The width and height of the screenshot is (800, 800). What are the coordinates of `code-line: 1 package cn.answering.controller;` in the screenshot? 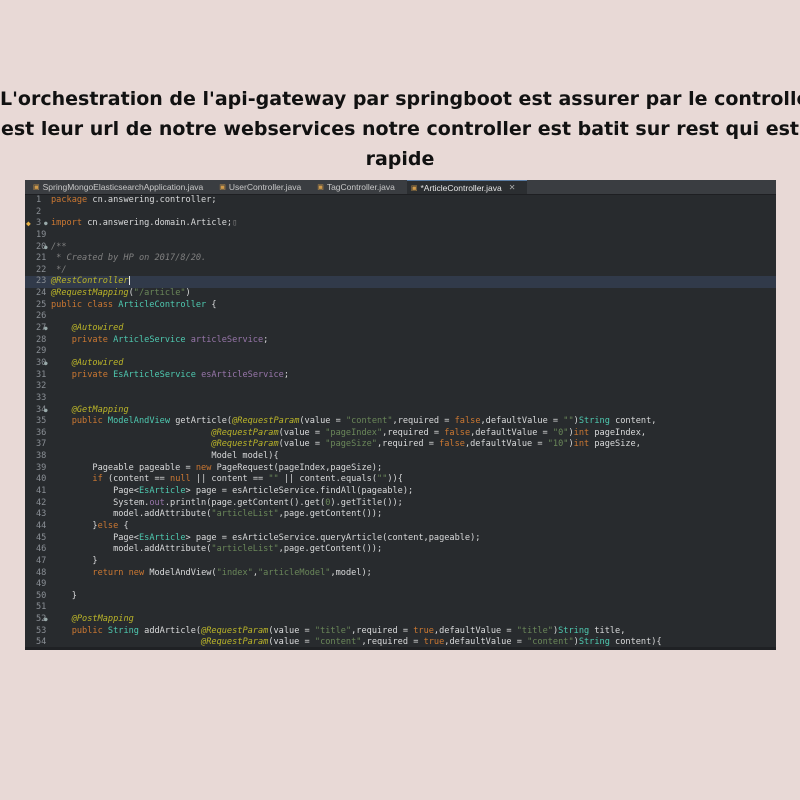 It's located at (400, 201).